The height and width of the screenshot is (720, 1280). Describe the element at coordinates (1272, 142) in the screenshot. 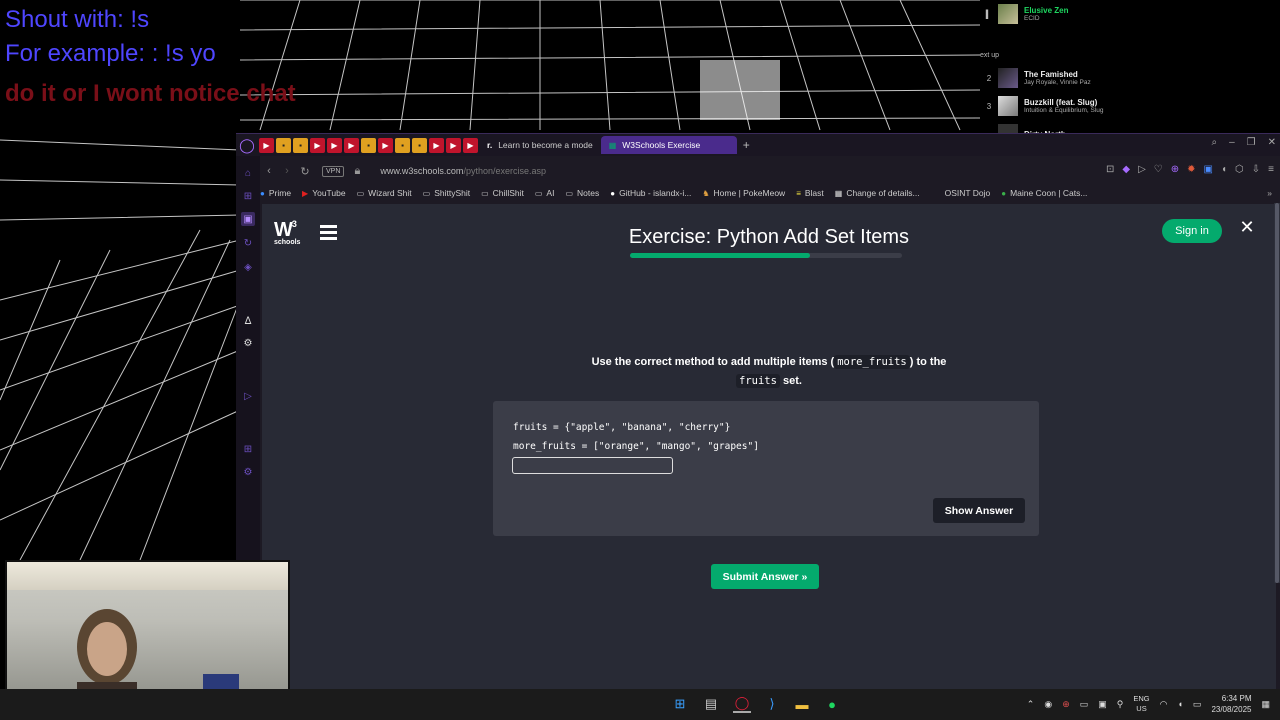

I see `close-window-icon: ✕` at that location.